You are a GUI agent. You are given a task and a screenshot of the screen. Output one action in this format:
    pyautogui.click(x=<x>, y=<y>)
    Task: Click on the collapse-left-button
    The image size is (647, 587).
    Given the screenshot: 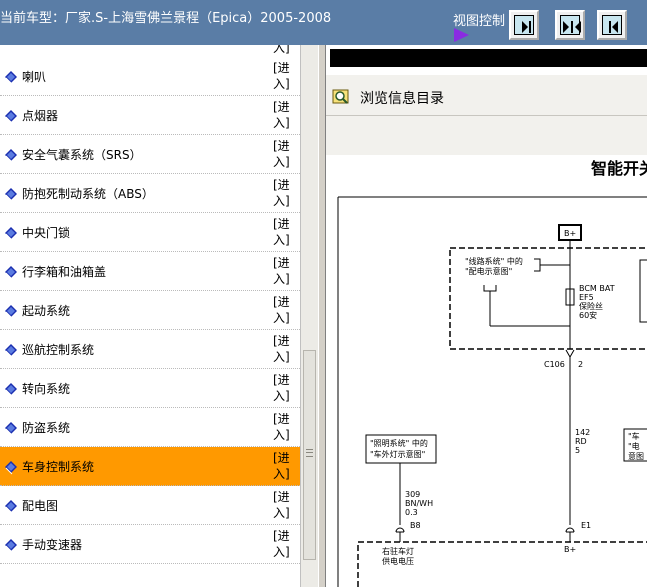 What is the action you would take?
    pyautogui.click(x=612, y=25)
    